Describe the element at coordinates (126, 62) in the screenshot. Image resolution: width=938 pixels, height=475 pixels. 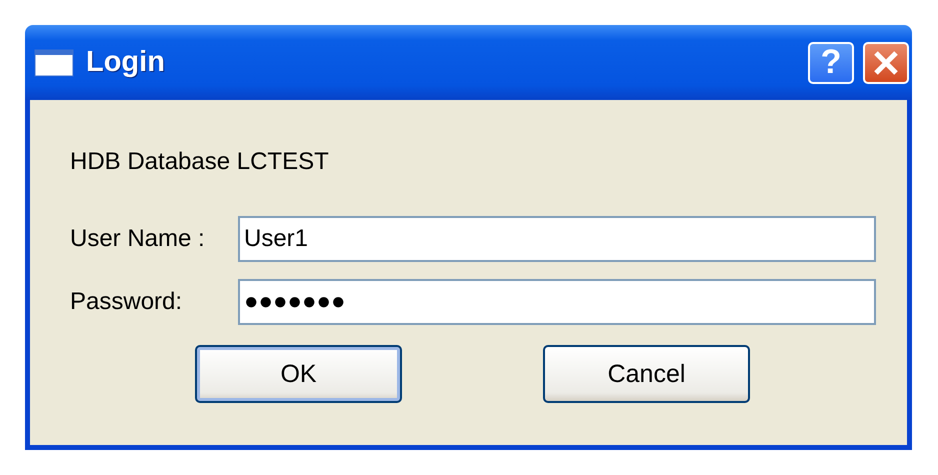
I see `window-title: Login` at that location.